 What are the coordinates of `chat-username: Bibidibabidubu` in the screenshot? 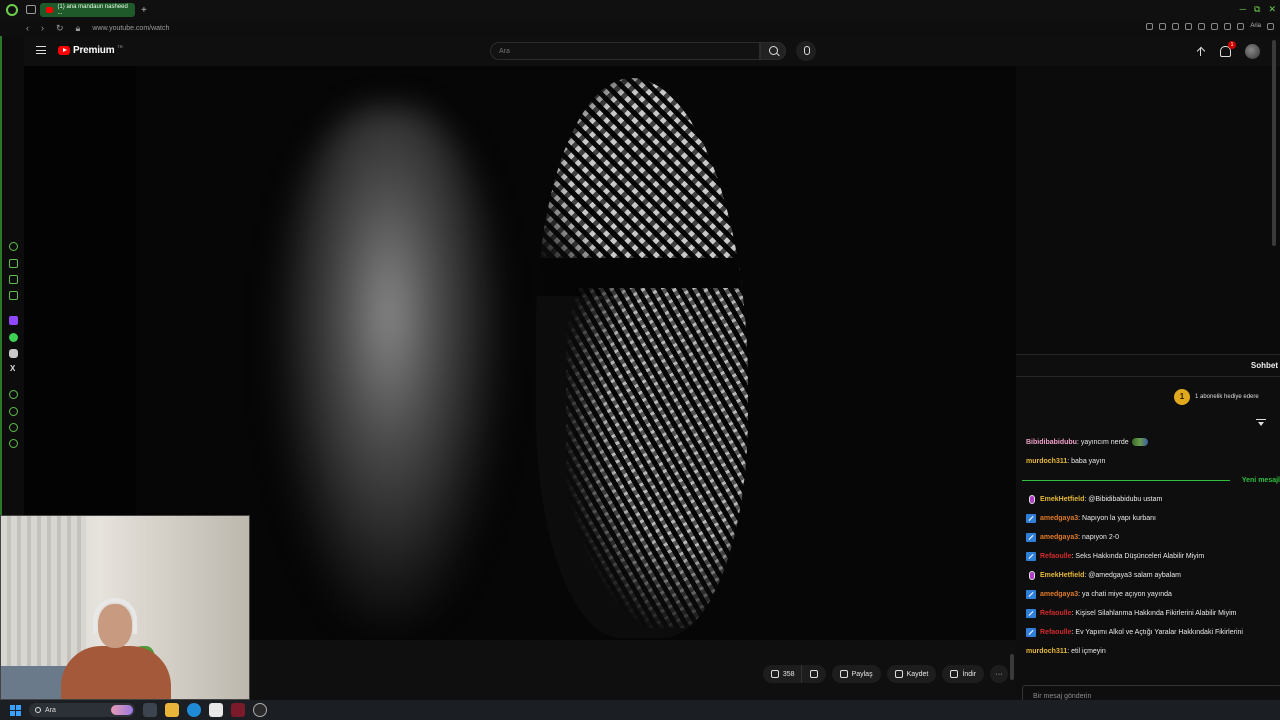 It's located at (1051, 442).